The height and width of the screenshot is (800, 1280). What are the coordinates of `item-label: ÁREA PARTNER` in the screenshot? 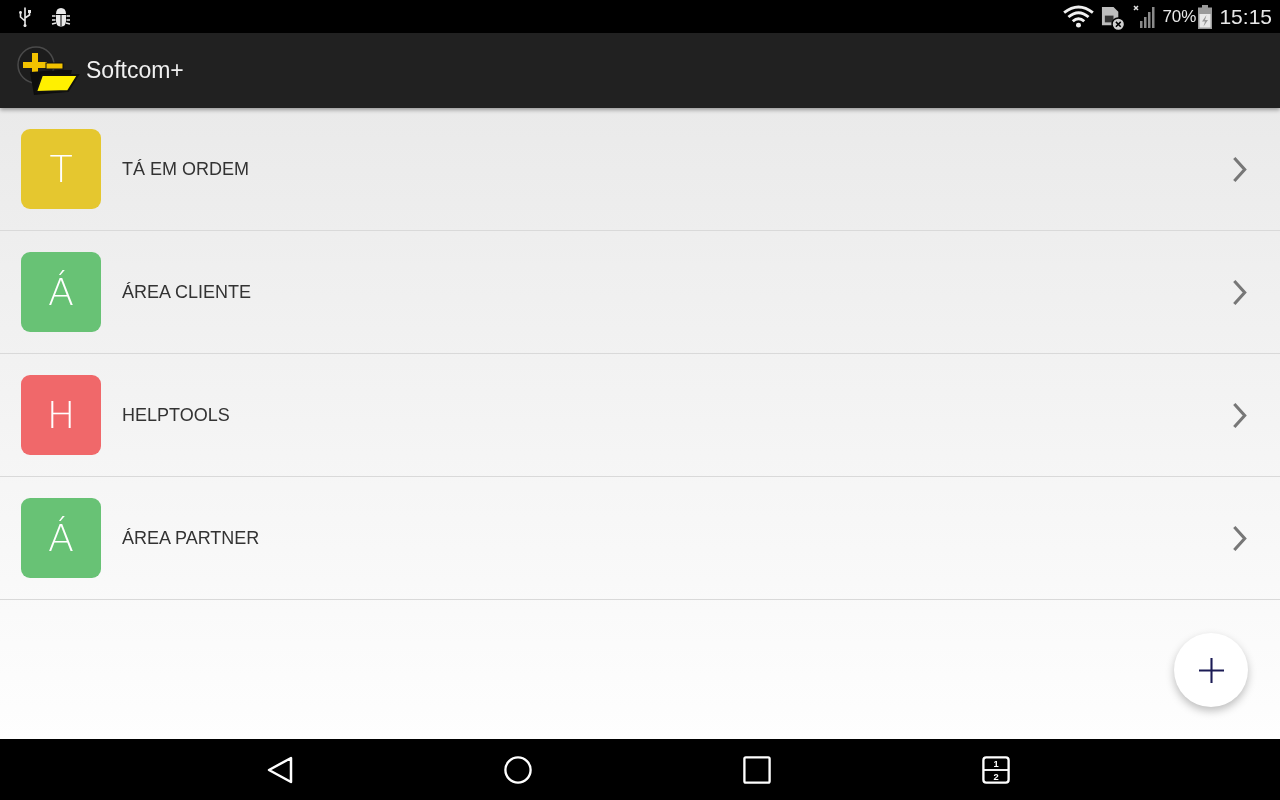 It's located at (191, 538).